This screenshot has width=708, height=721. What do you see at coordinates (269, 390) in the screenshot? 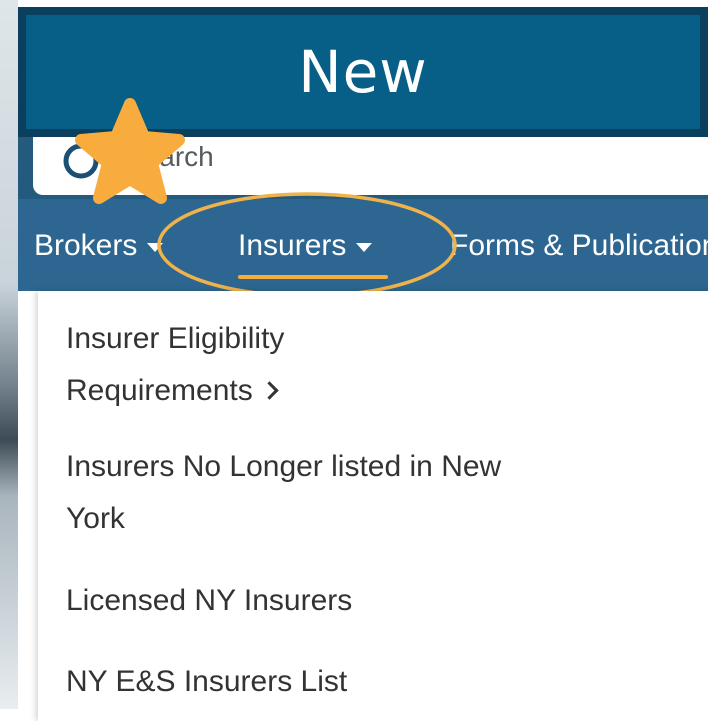
I see `chevron-right-icon` at bounding box center [269, 390].